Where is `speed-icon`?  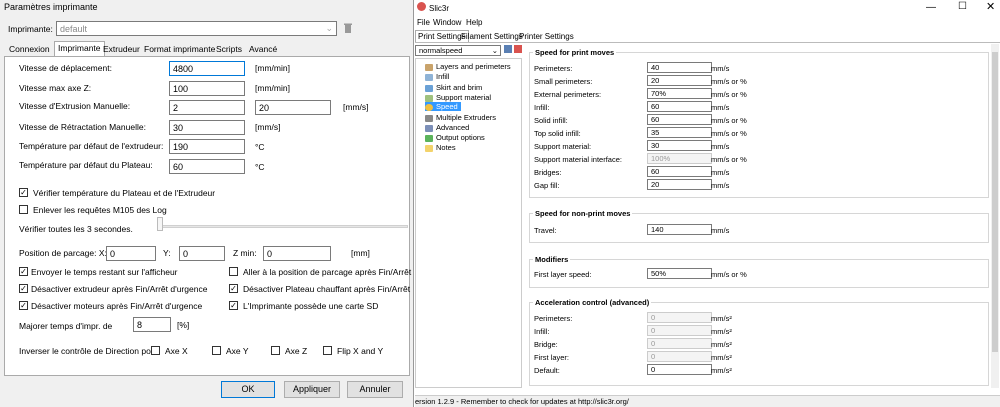 speed-icon is located at coordinates (429, 107).